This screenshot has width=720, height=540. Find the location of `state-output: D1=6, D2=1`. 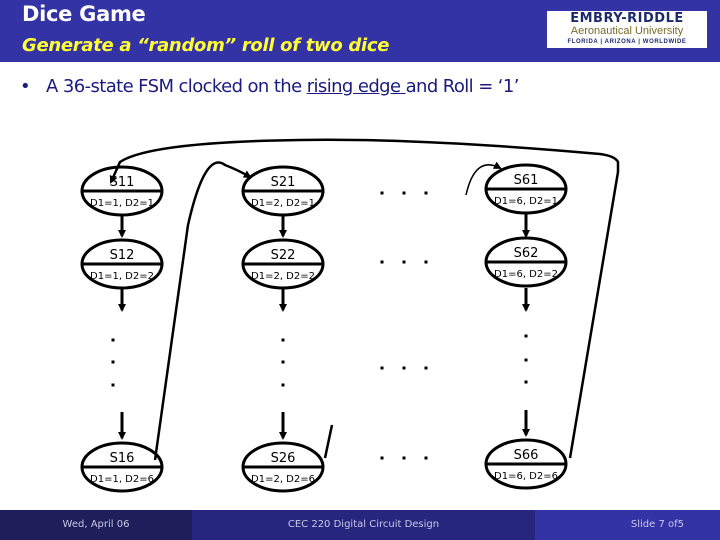

state-output: D1=6, D2=1 is located at coordinates (526, 201).